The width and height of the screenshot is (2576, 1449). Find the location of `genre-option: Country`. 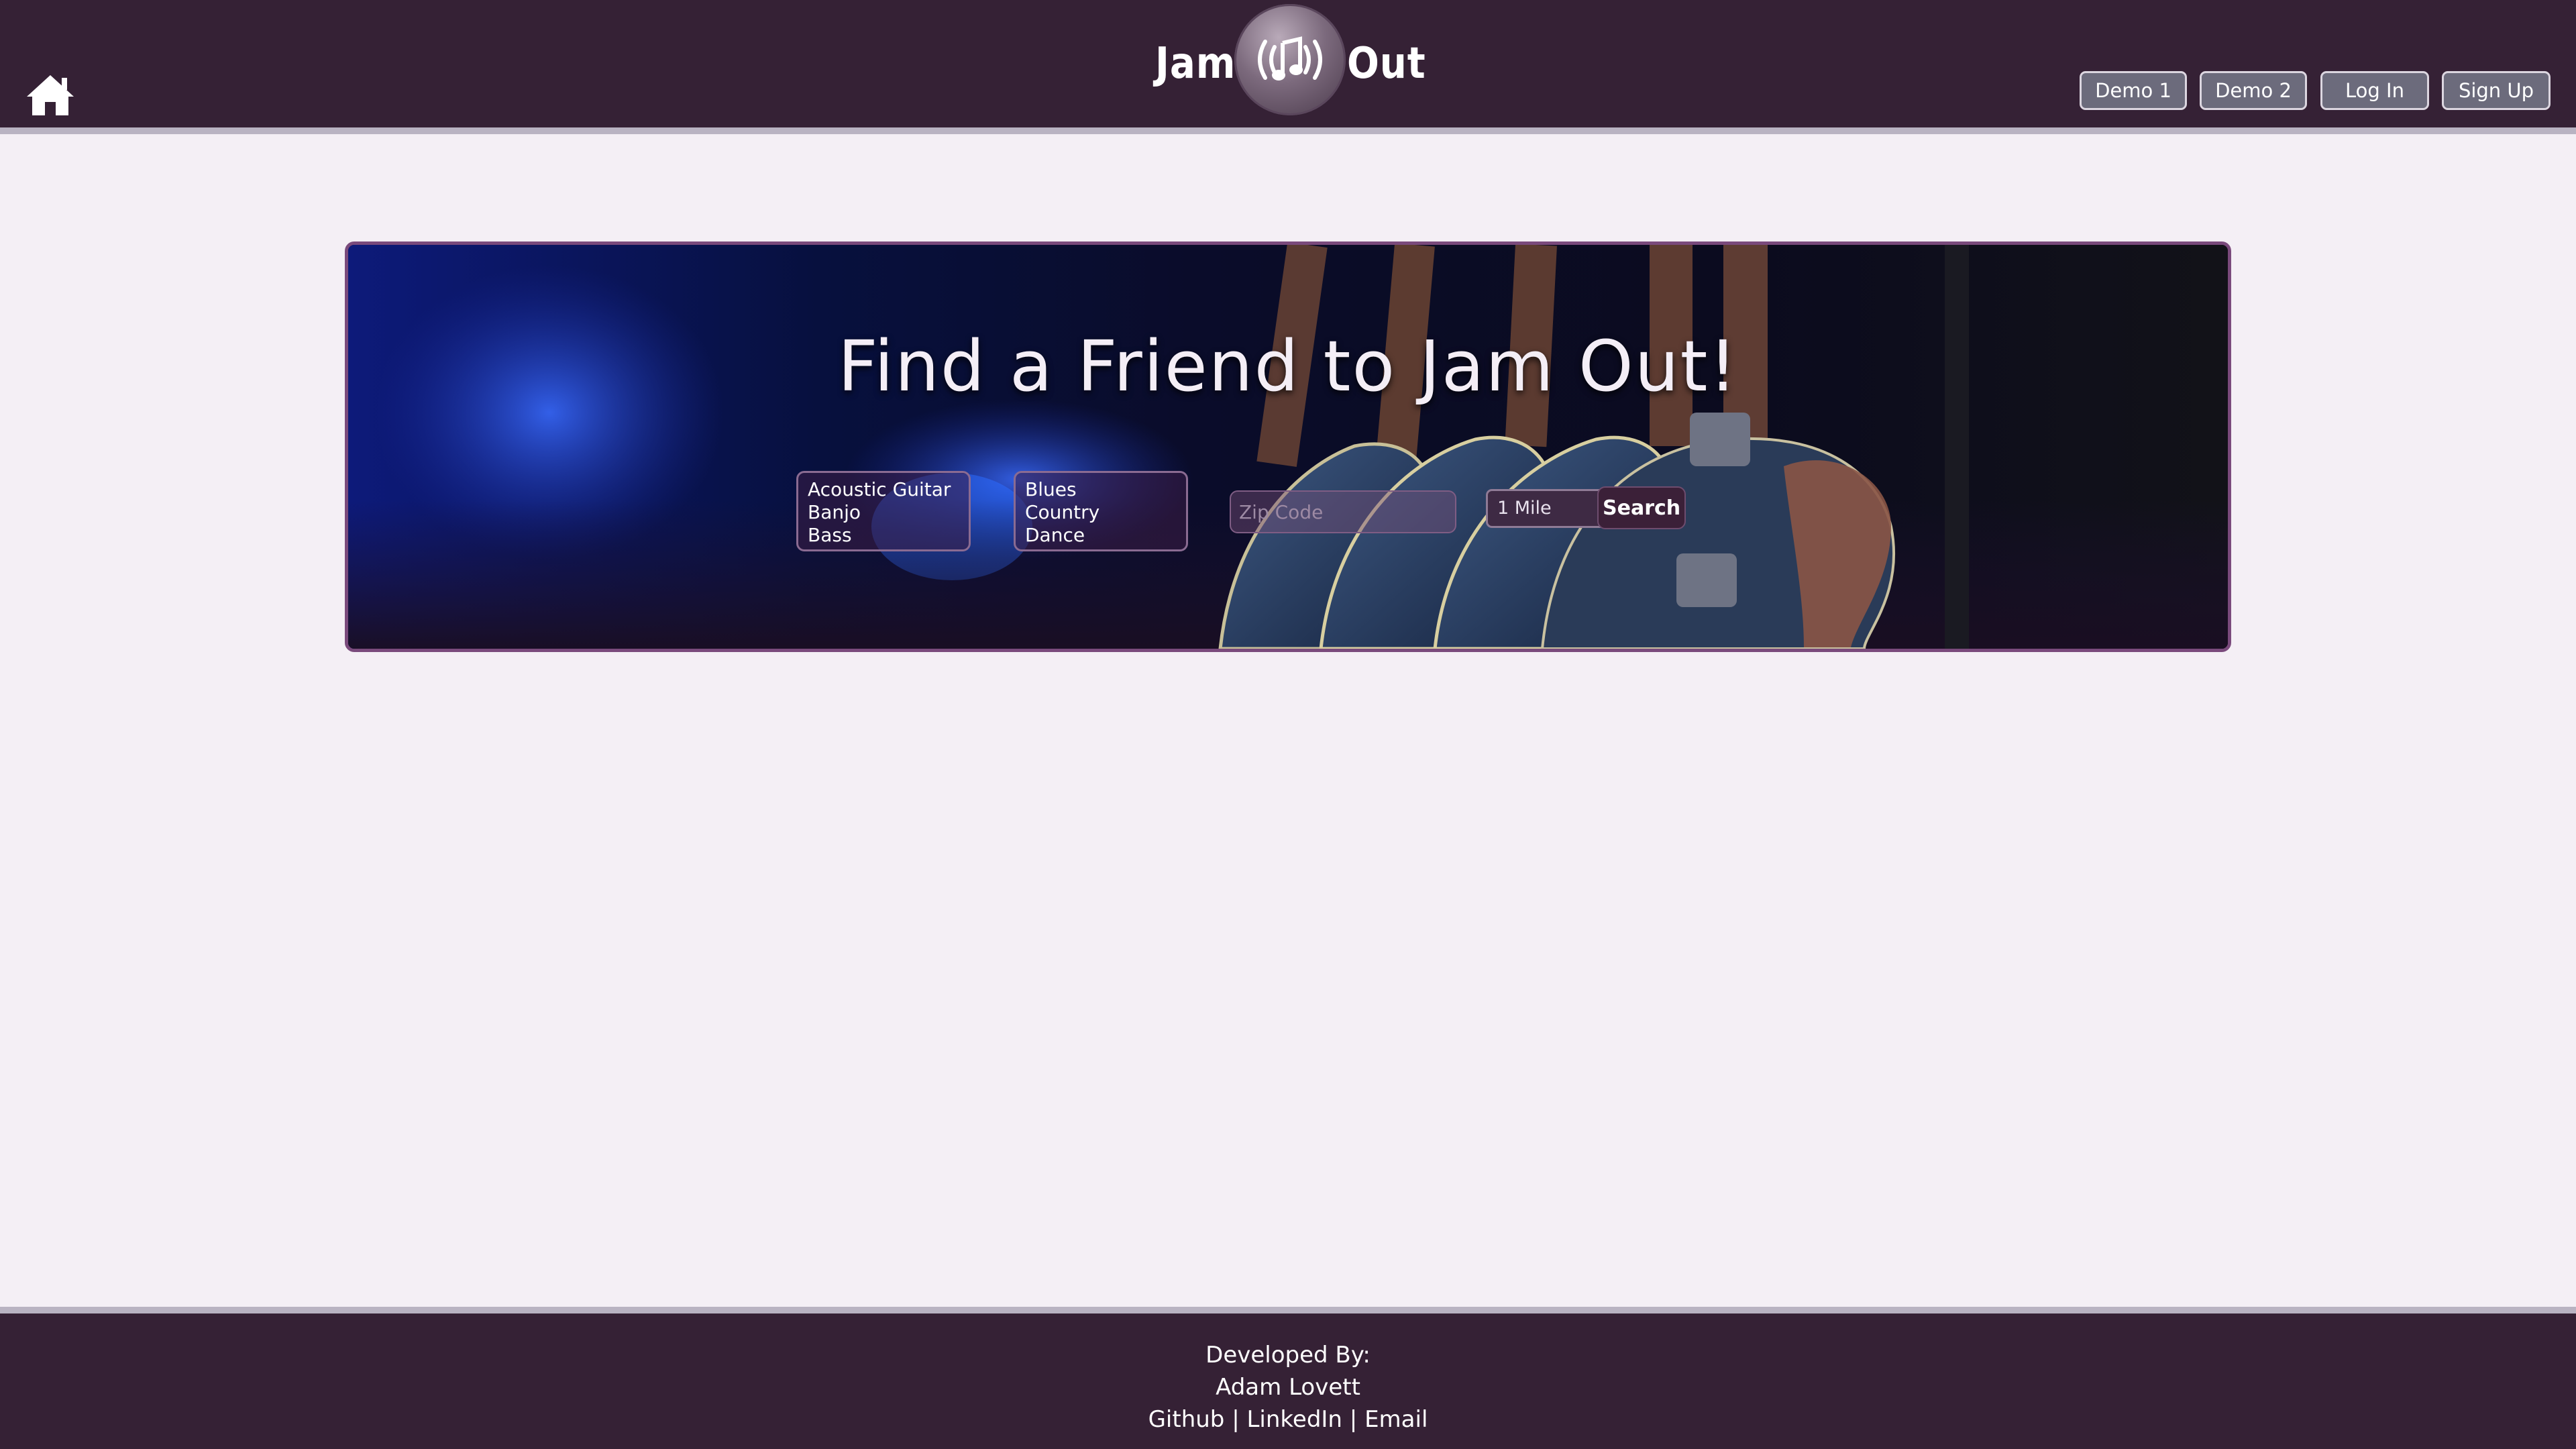

genre-option: Country is located at coordinates (1101, 512).